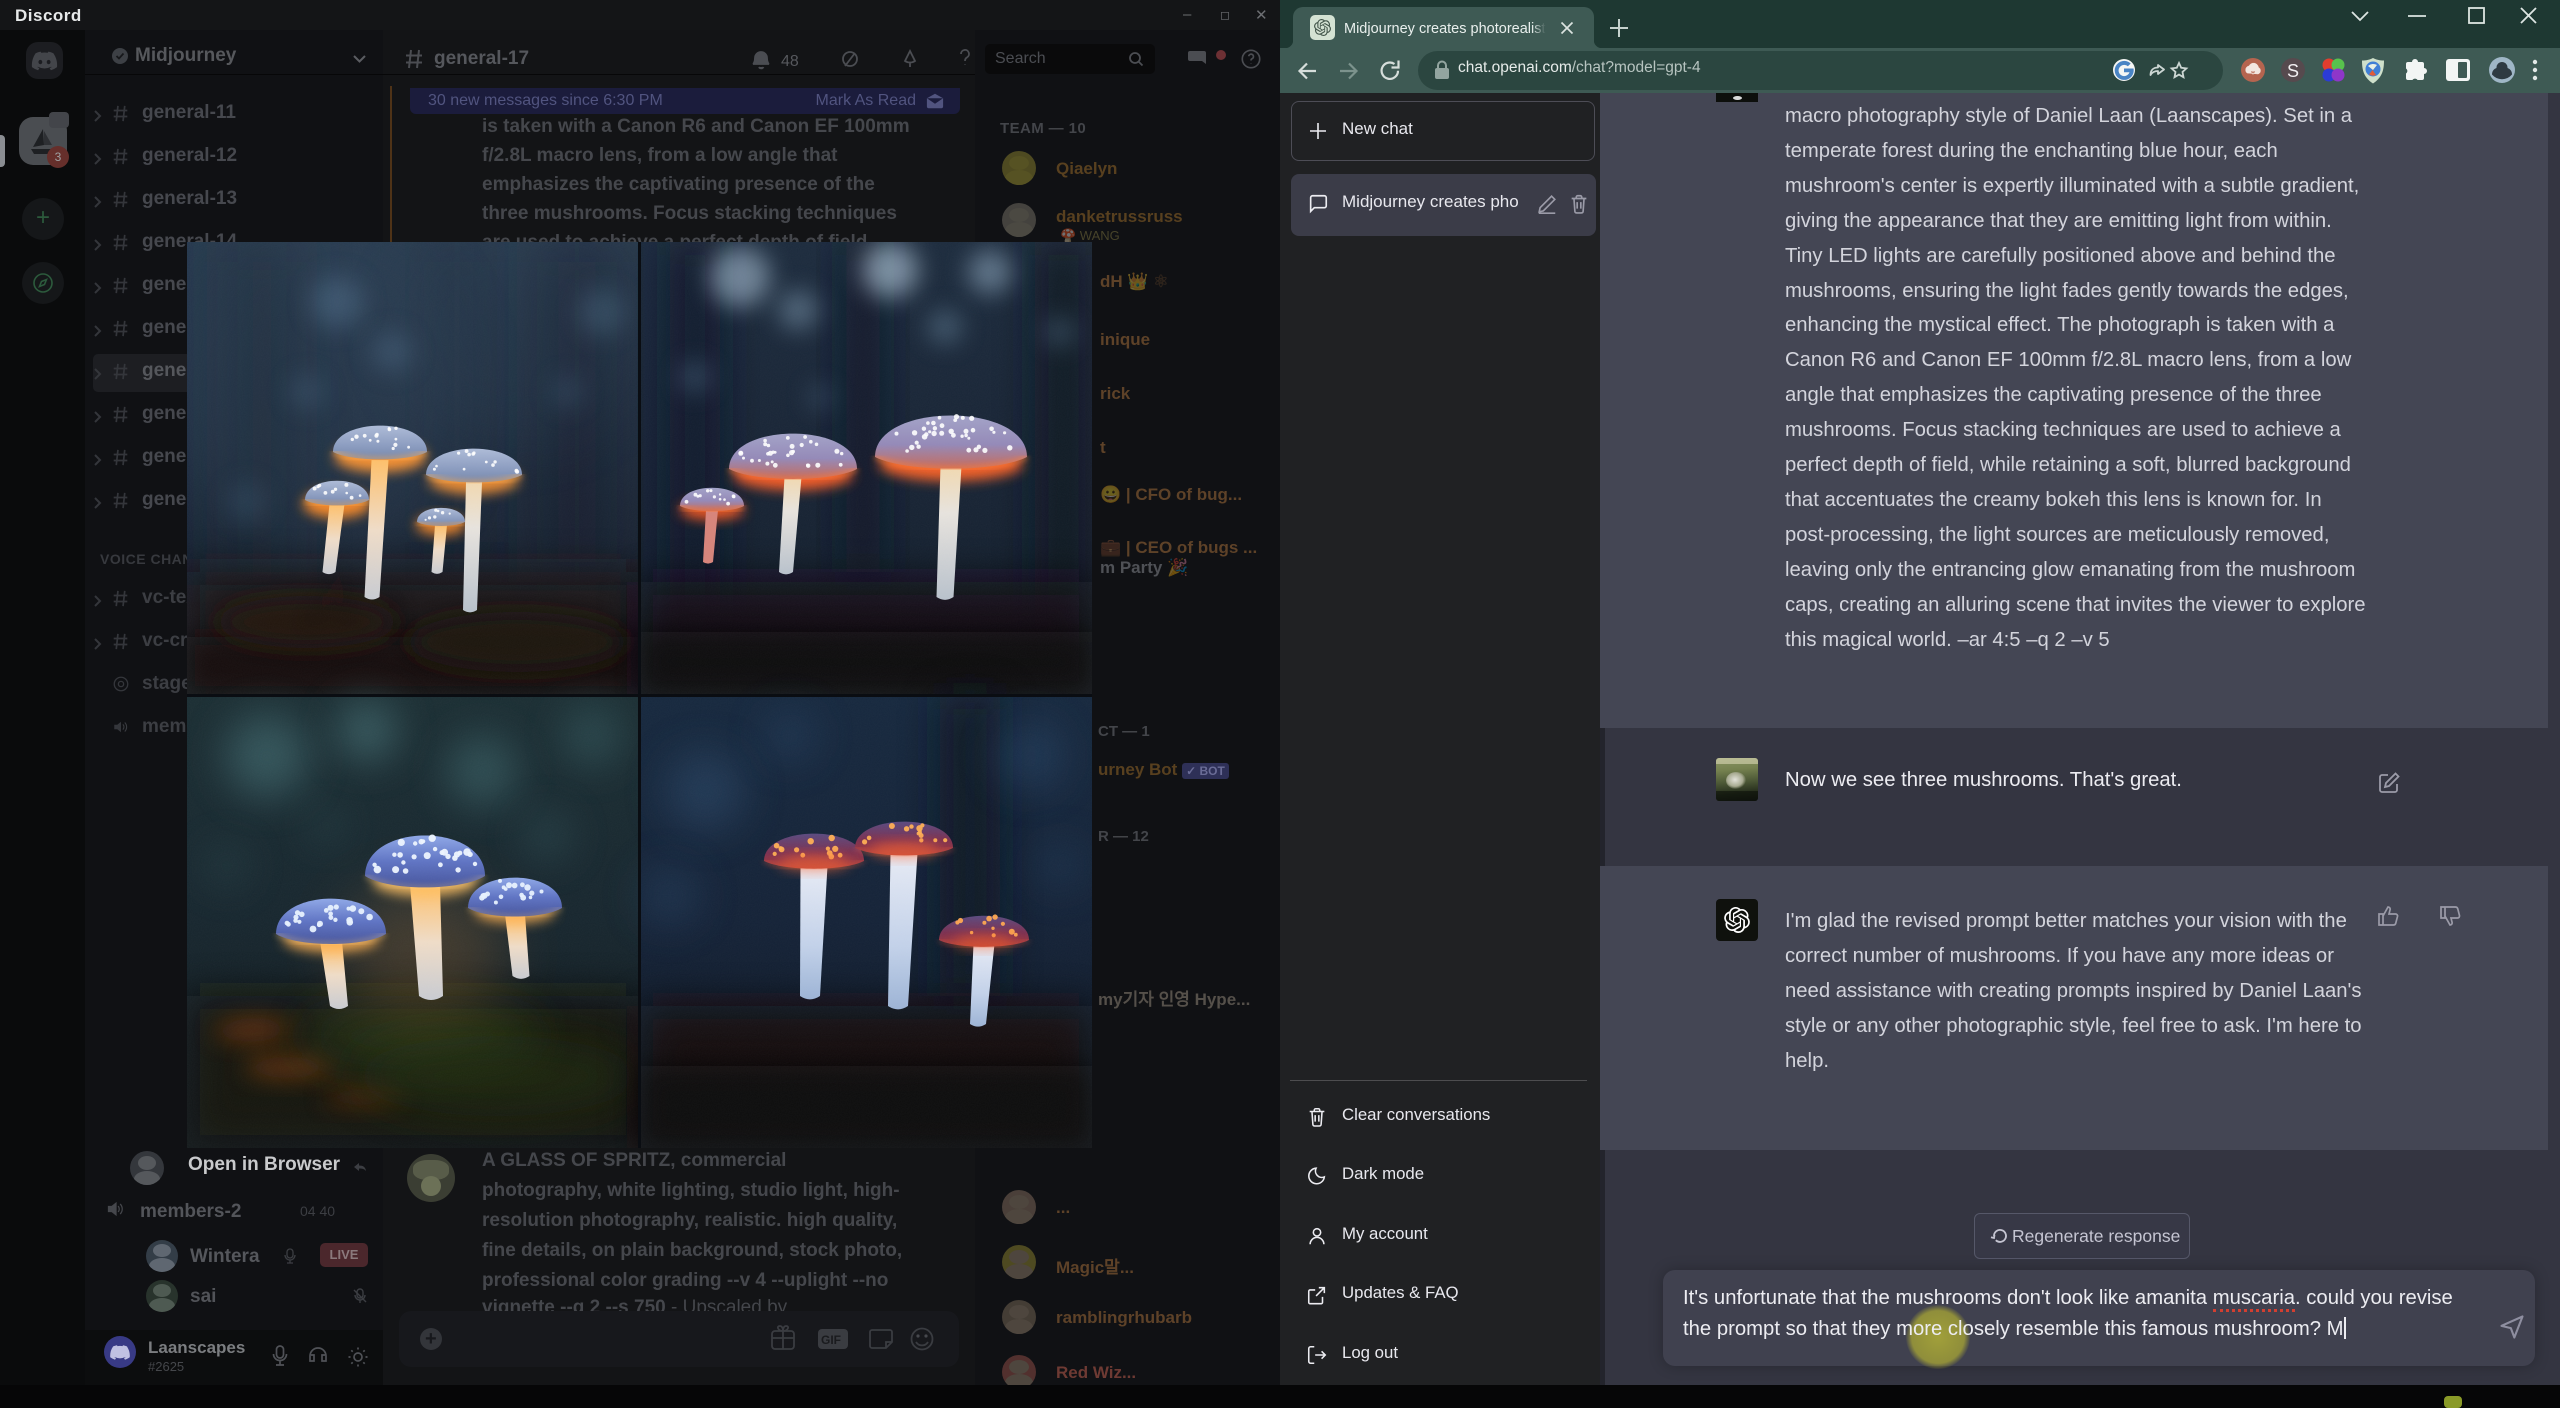 Image resolution: width=2560 pixels, height=1408 pixels. Describe the element at coordinates (2293, 71) in the screenshot. I see `svg-text: S` at that location.